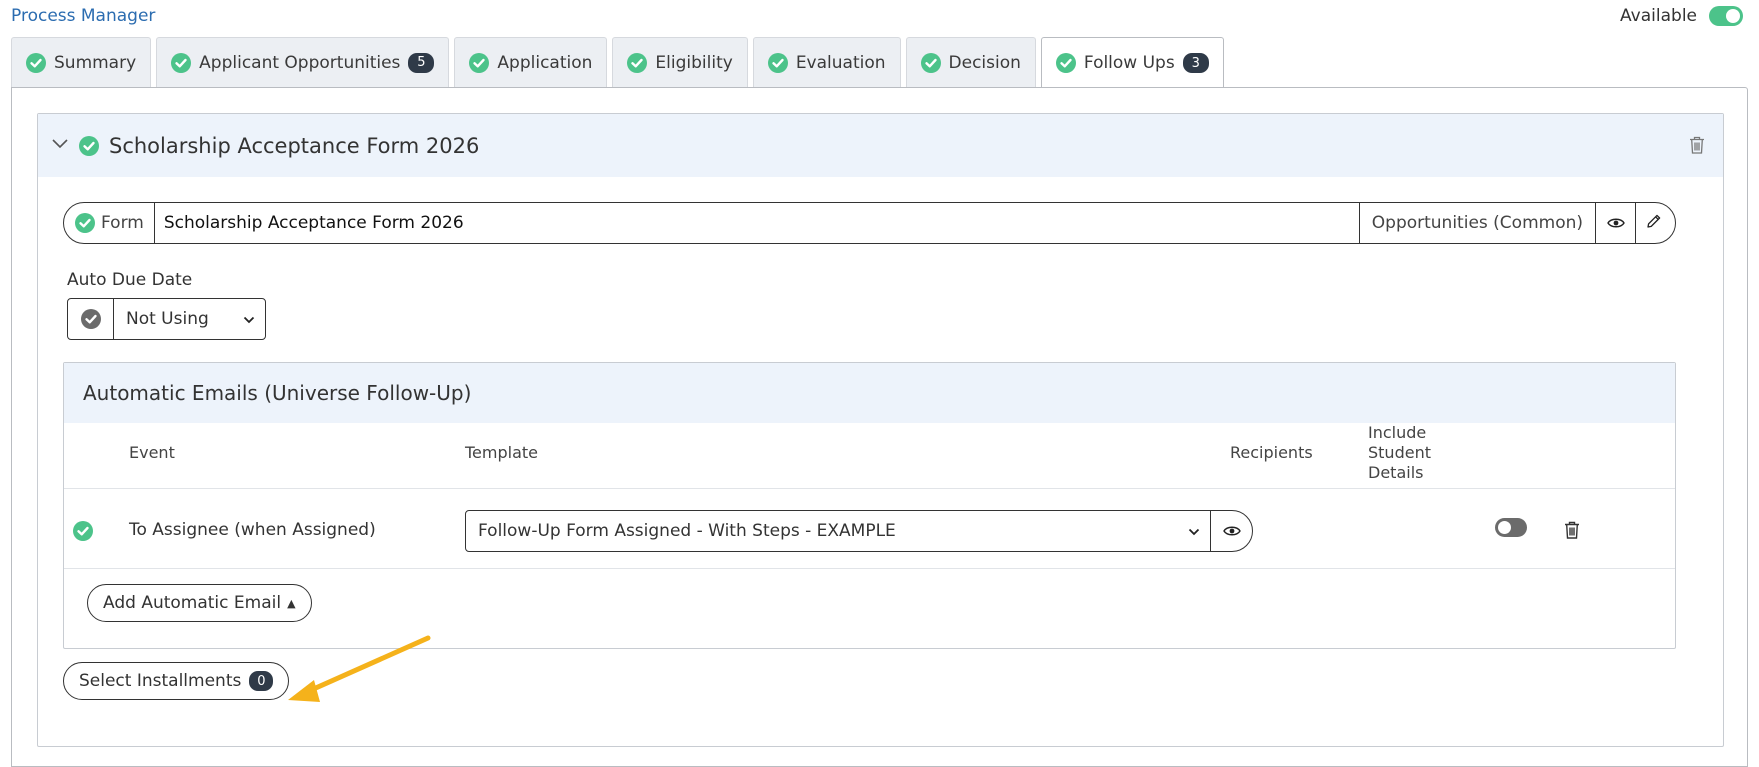 Image resolution: width=1759 pixels, height=767 pixels. Describe the element at coordinates (880, 145) in the screenshot. I see `followup-header: Scholarship Acceptance Form 2026` at that location.